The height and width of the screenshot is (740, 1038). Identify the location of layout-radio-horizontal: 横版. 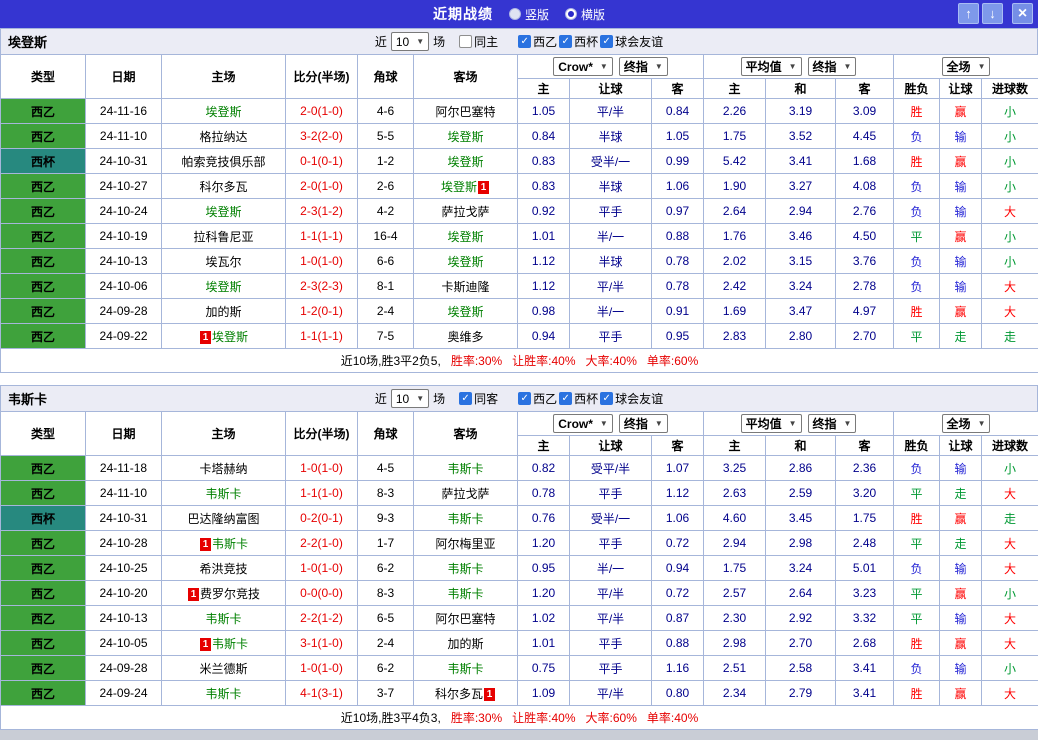
(585, 14).